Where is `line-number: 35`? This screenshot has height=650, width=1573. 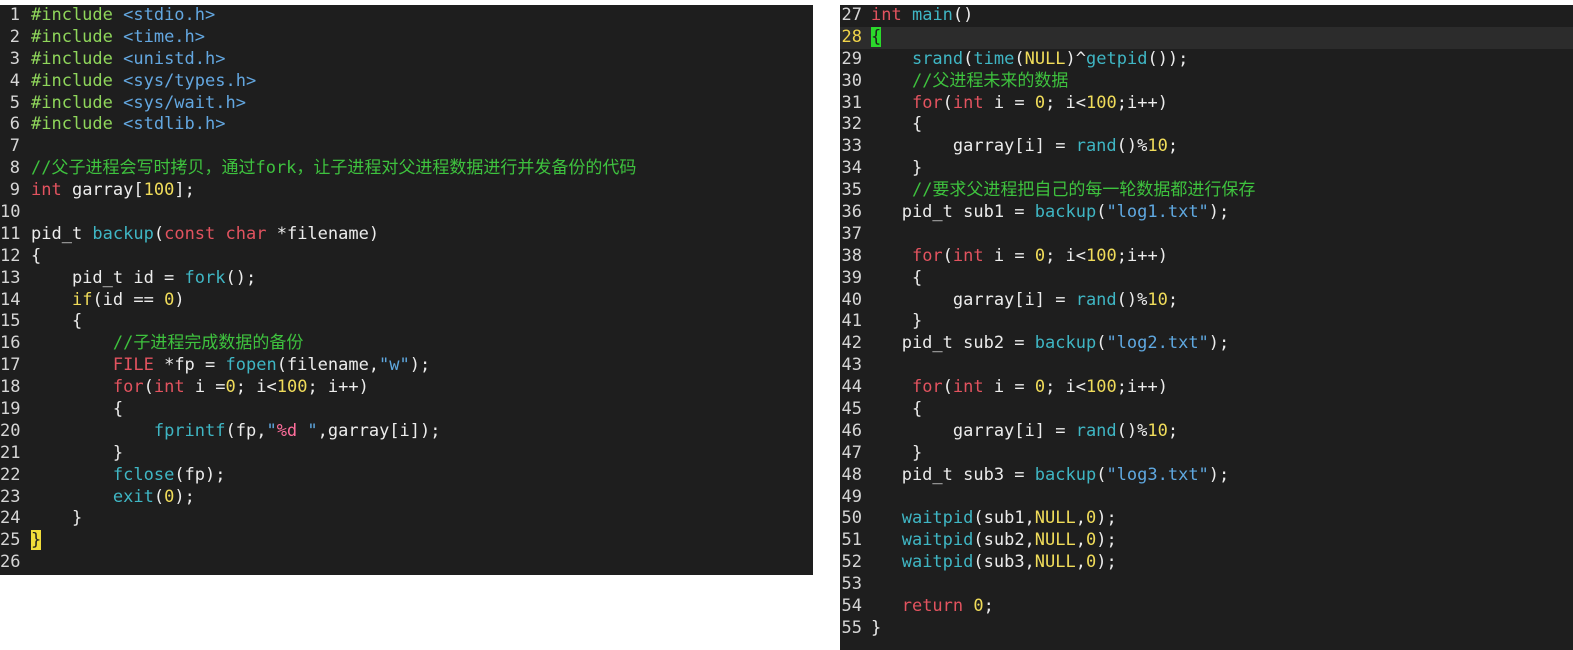
line-number: 35 is located at coordinates (851, 190).